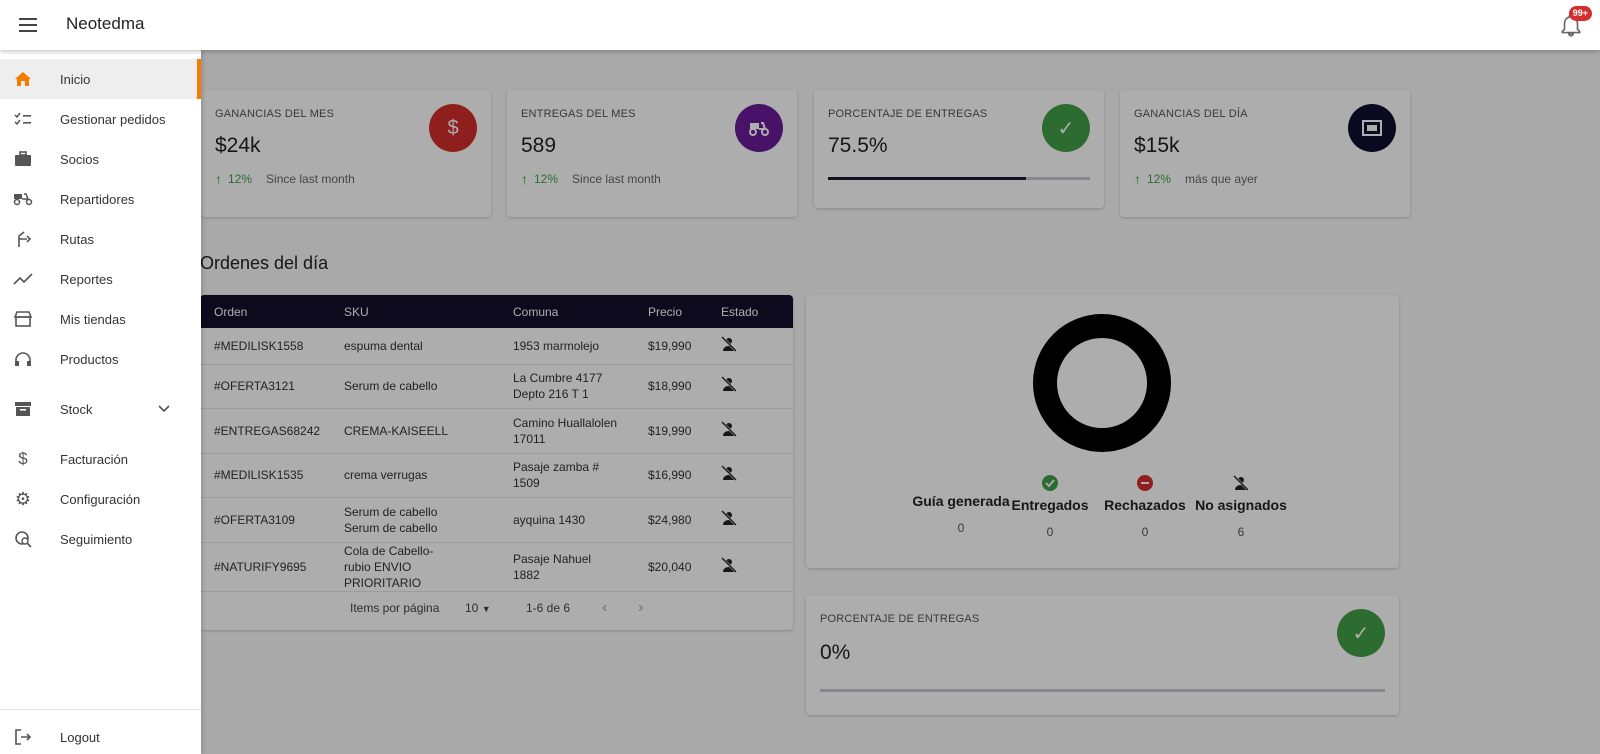  What do you see at coordinates (105, 23) in the screenshot?
I see `app-title: Neotedma` at bounding box center [105, 23].